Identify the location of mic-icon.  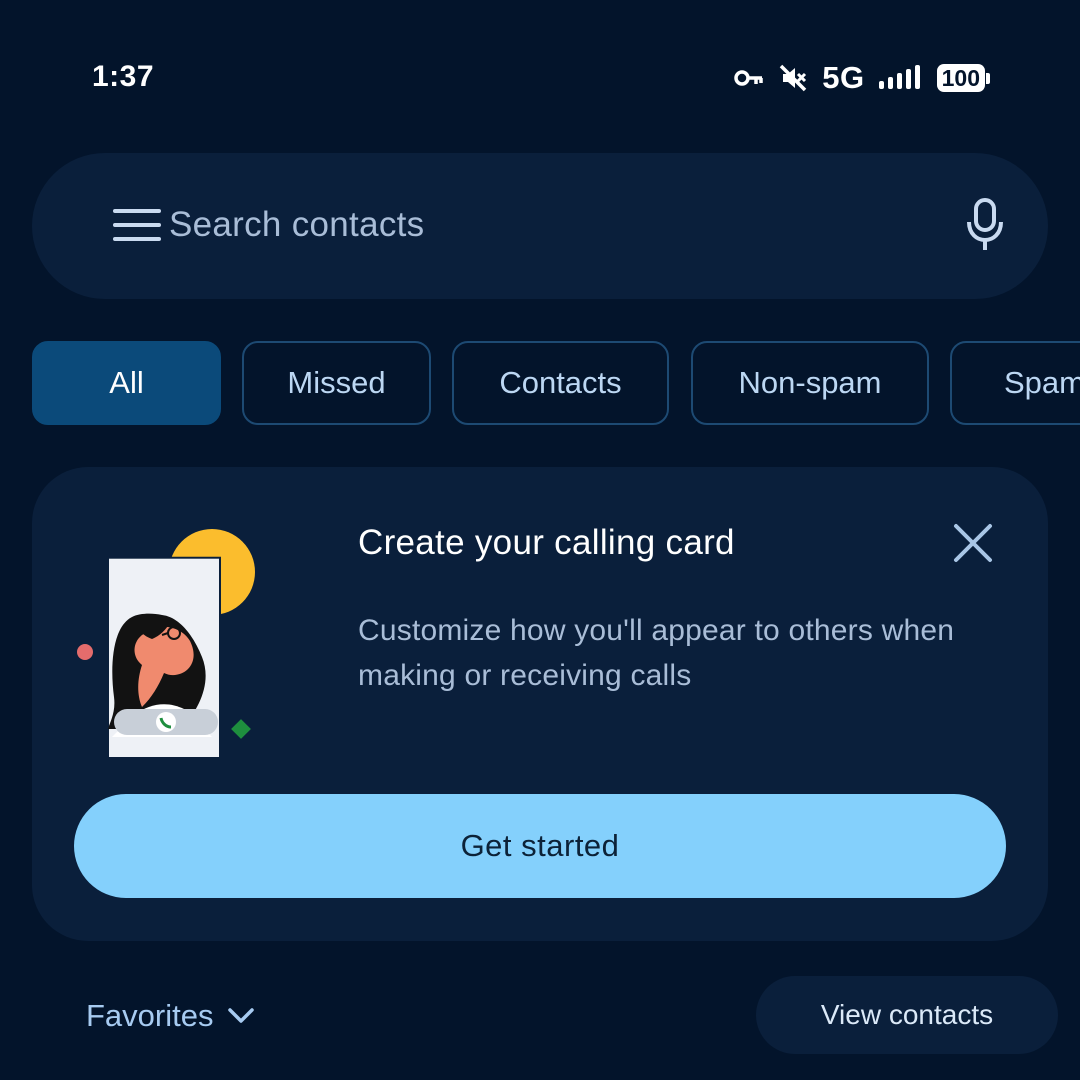
(985, 225).